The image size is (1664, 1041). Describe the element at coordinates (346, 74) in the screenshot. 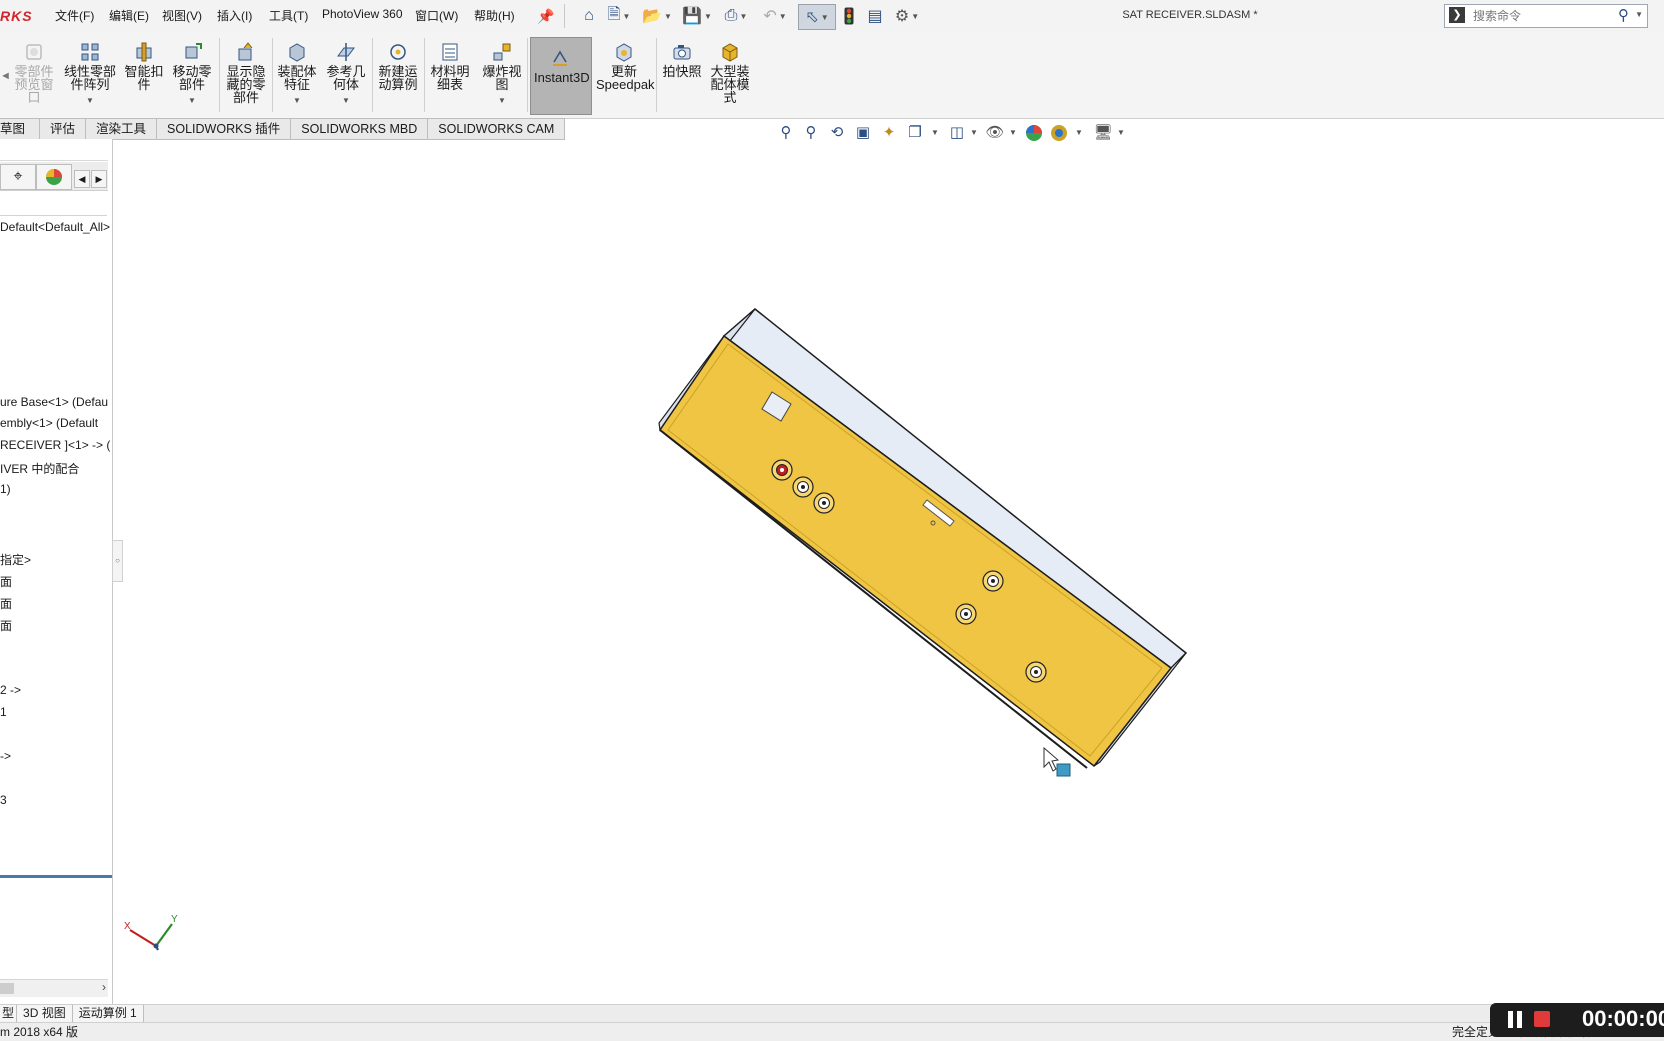

I see `reference-geometry-button: 参考几 何体 ▼` at that location.